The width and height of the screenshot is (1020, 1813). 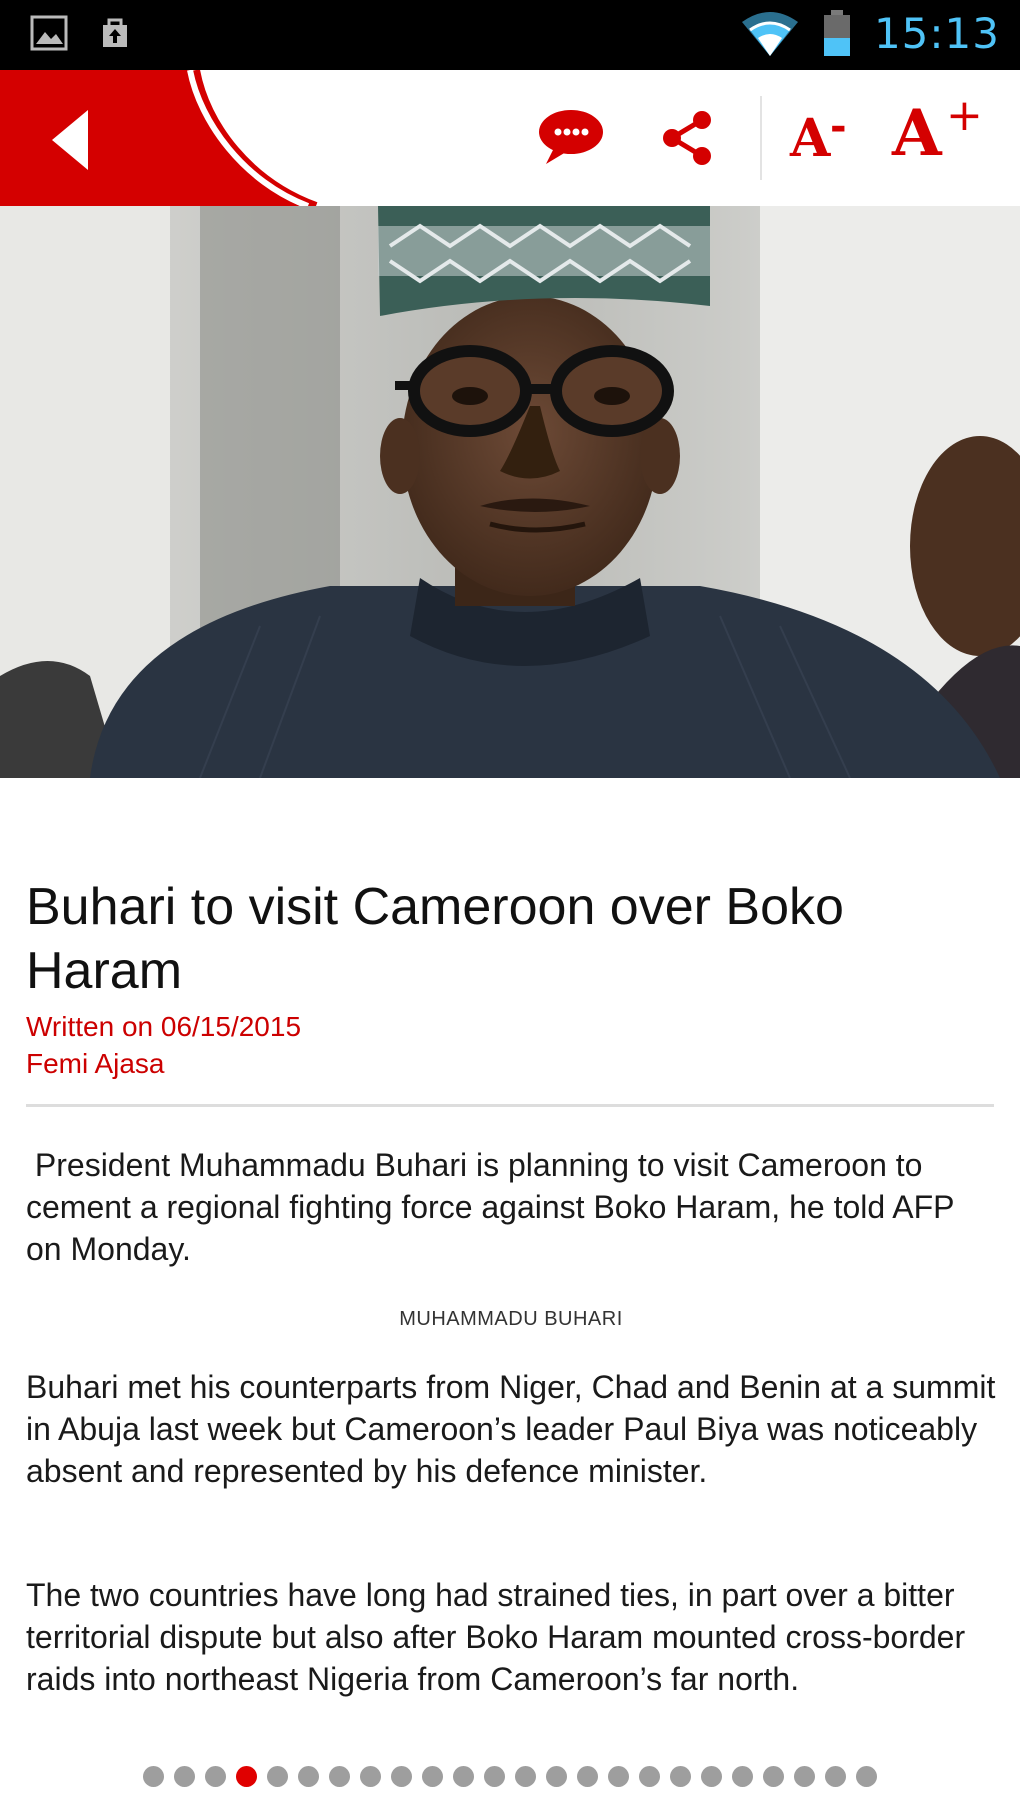 I want to click on briefcase-upload-icon, so click(x=115, y=32).